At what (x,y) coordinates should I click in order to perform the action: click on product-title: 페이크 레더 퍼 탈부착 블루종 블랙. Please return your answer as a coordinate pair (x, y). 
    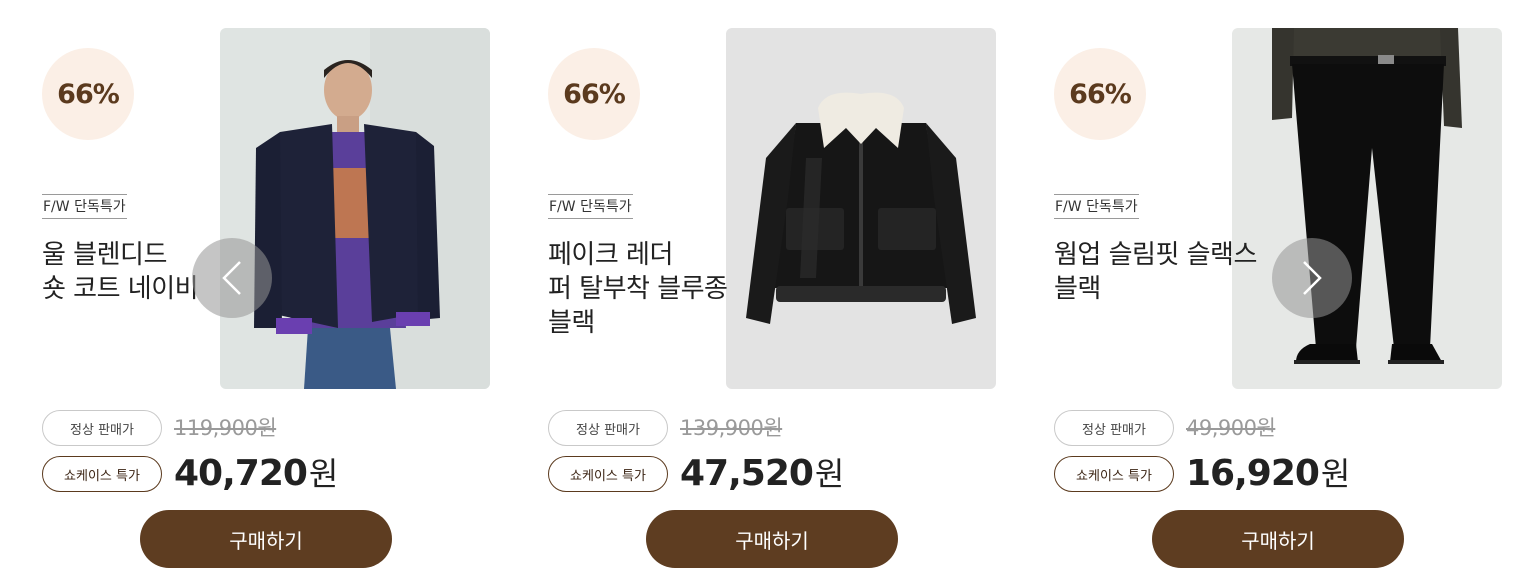
    Looking at the image, I should click on (638, 289).